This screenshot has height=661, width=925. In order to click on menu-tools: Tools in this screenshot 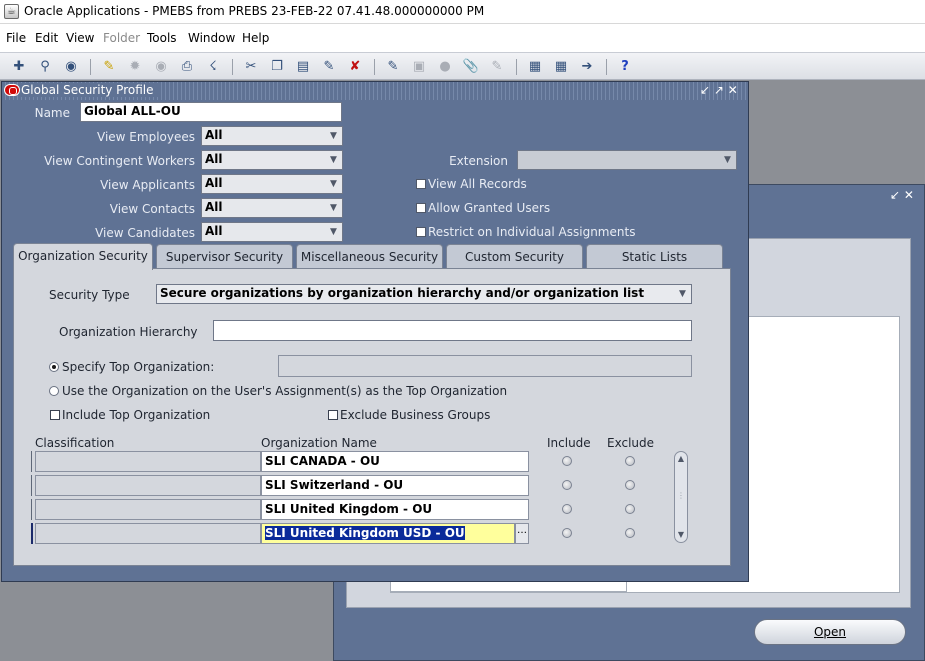, I will do `click(162, 38)`.